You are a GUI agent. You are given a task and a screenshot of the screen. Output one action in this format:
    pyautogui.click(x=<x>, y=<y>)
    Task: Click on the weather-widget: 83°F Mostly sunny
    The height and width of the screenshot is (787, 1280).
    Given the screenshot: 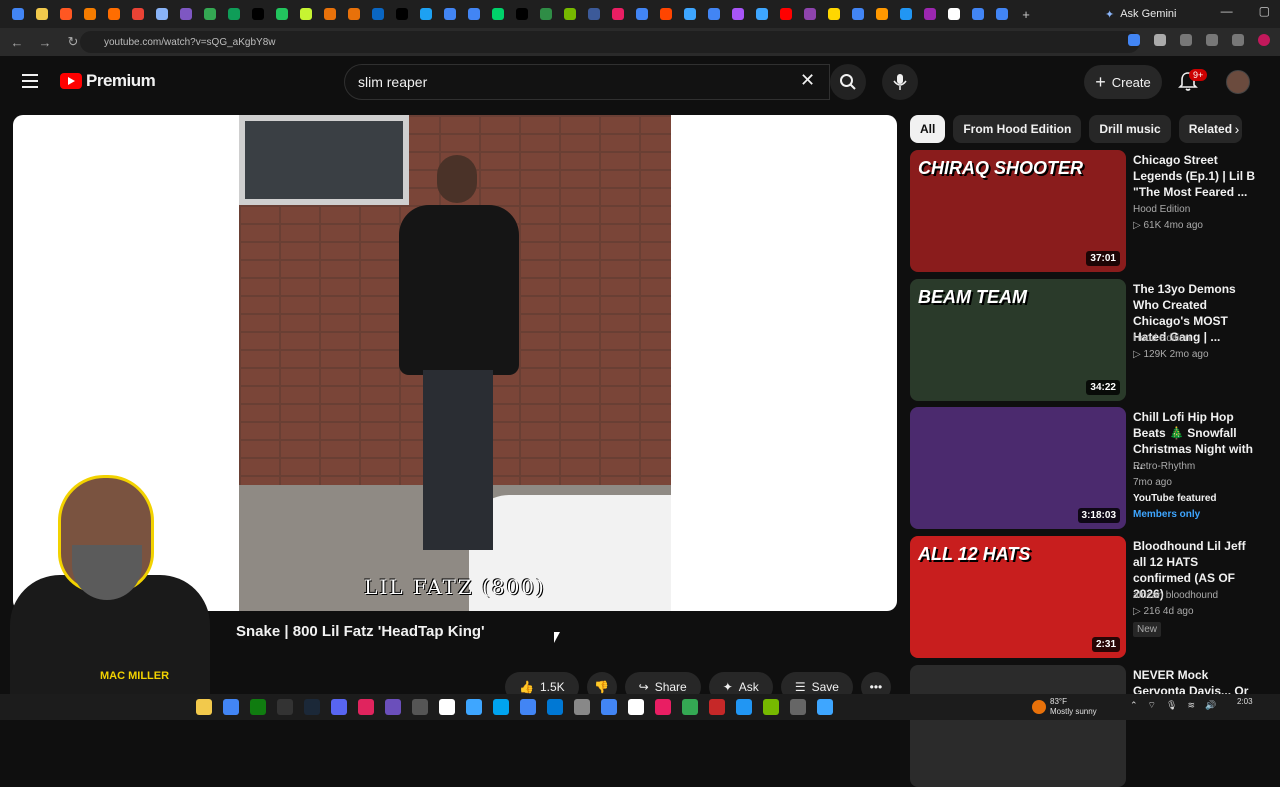 What is the action you would take?
    pyautogui.click(x=1064, y=707)
    